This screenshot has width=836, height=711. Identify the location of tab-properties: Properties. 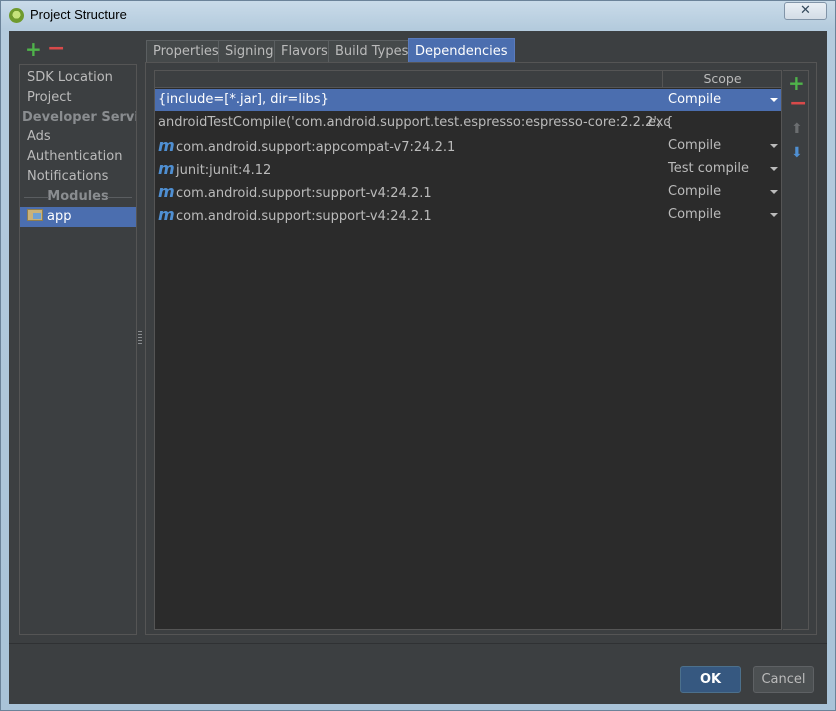
(186, 51).